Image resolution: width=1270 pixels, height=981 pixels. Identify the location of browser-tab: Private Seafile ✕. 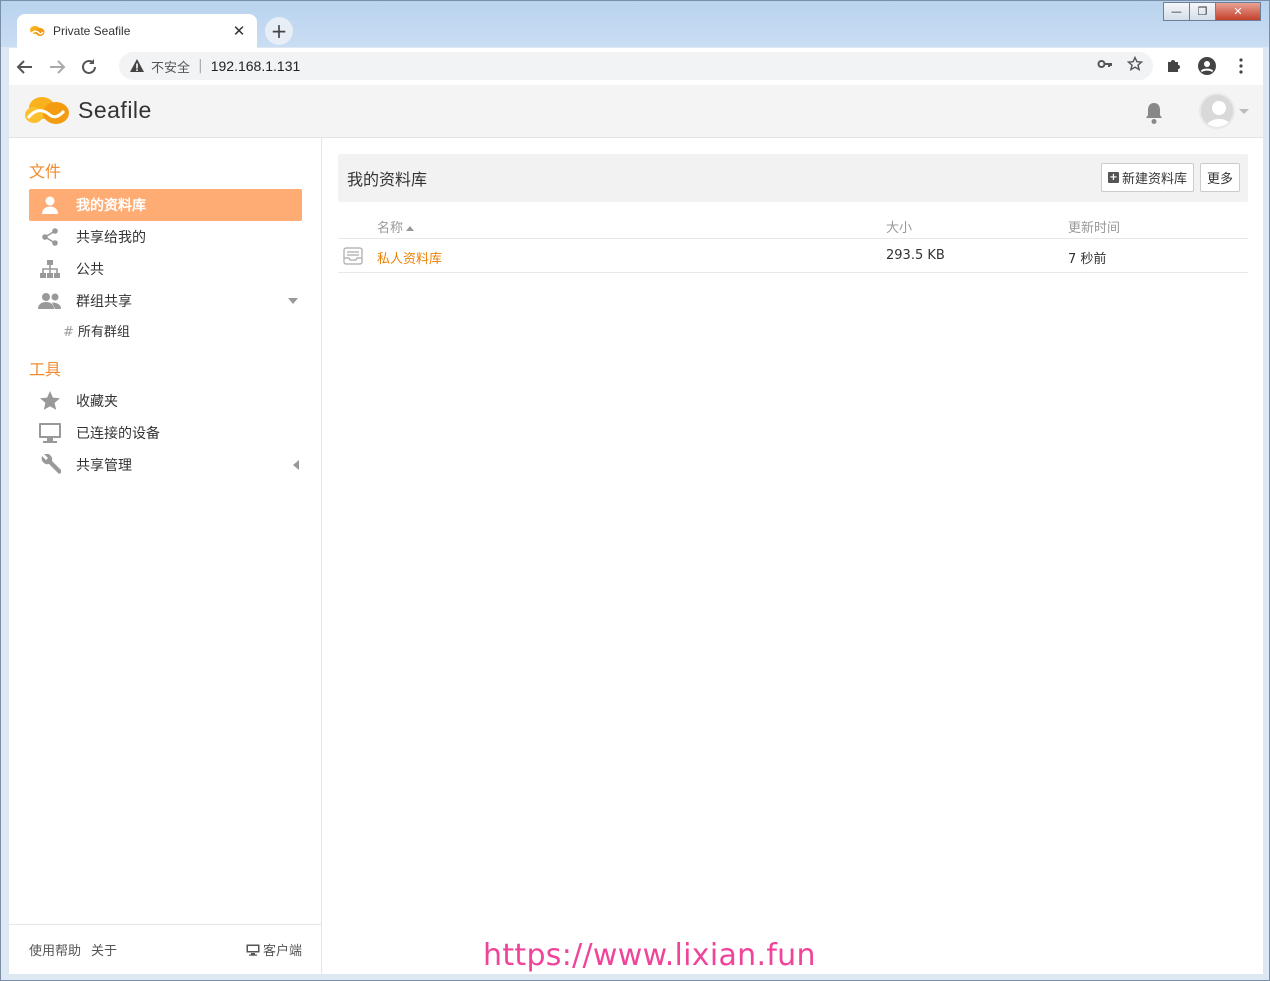
(137, 31).